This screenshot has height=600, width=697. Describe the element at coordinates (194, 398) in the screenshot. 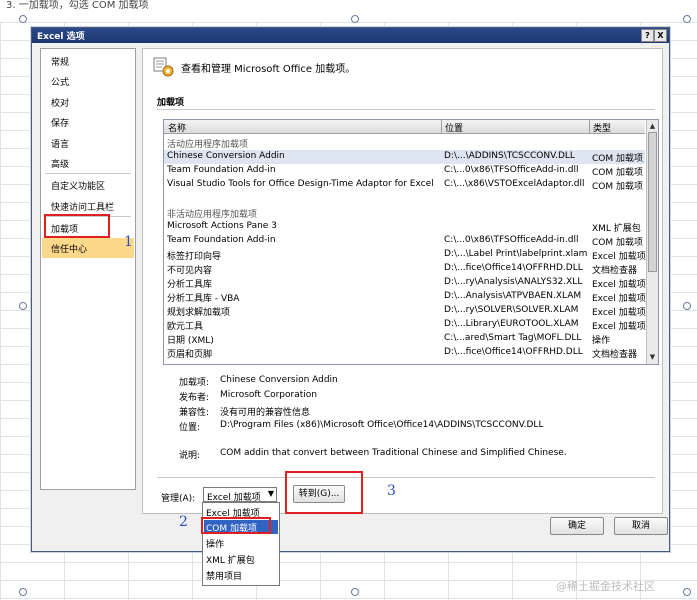

I see `detail-publisher-label: 发布者:` at that location.